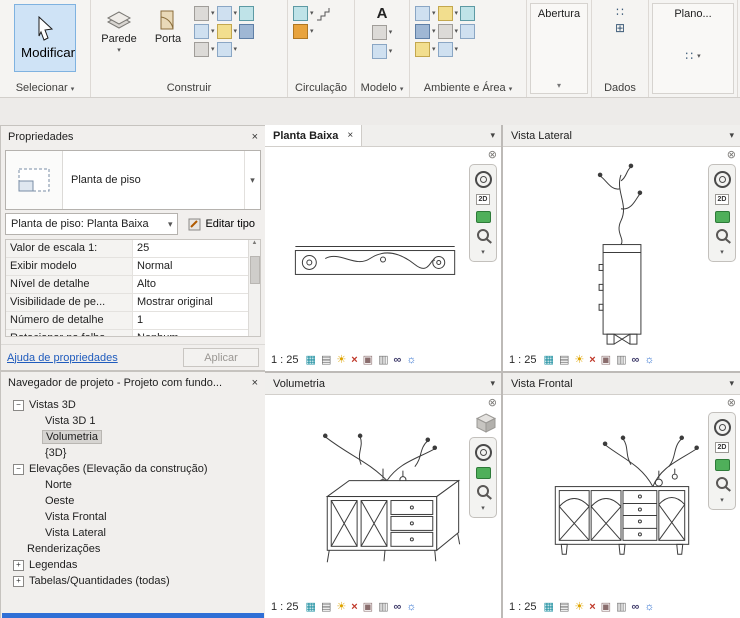 The height and width of the screenshot is (618, 740). Describe the element at coordinates (133, 485) in the screenshot. I see `tree-item-norte: Norte` at that location.